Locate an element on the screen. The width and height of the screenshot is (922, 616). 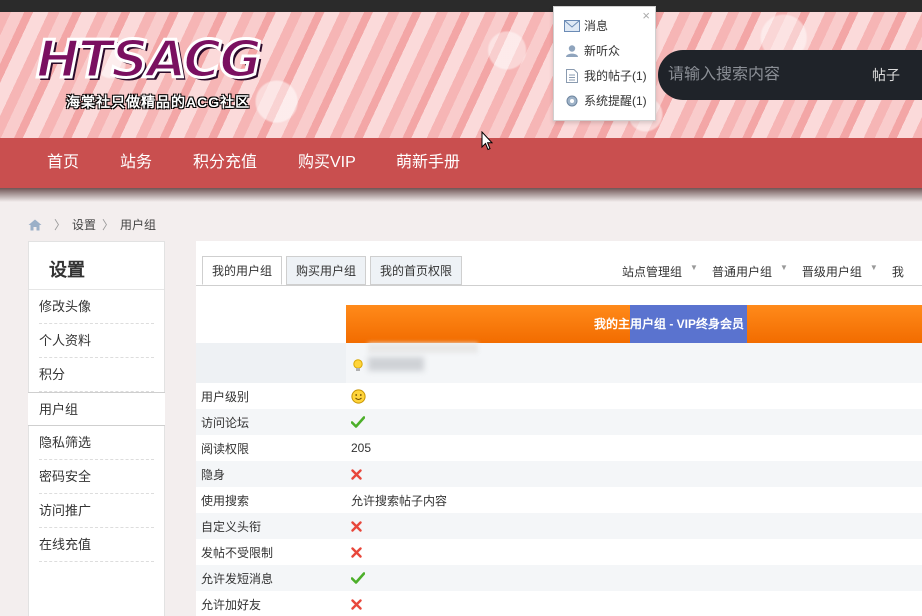
blurred-username is located at coordinates (423, 348).